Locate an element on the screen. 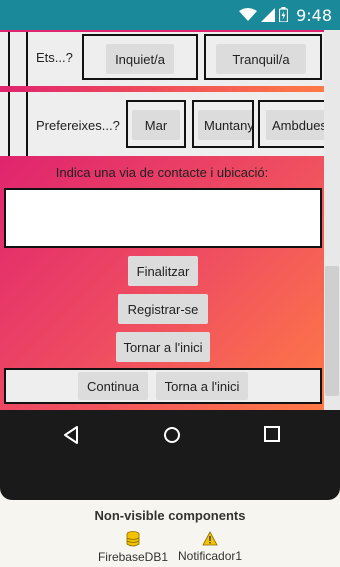 The height and width of the screenshot is (567, 340). home-icon is located at coordinates (172, 437).